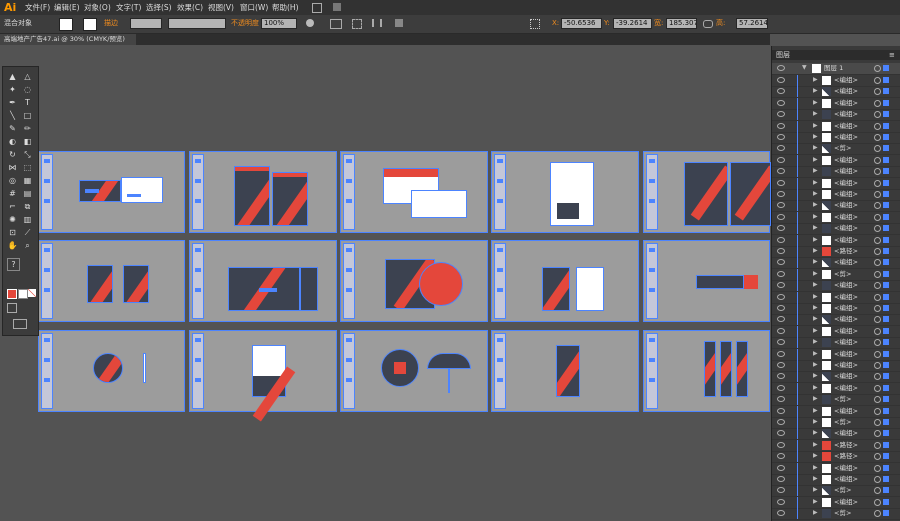  I want to click on menu-item-3: 文字(T), so click(128, 7).